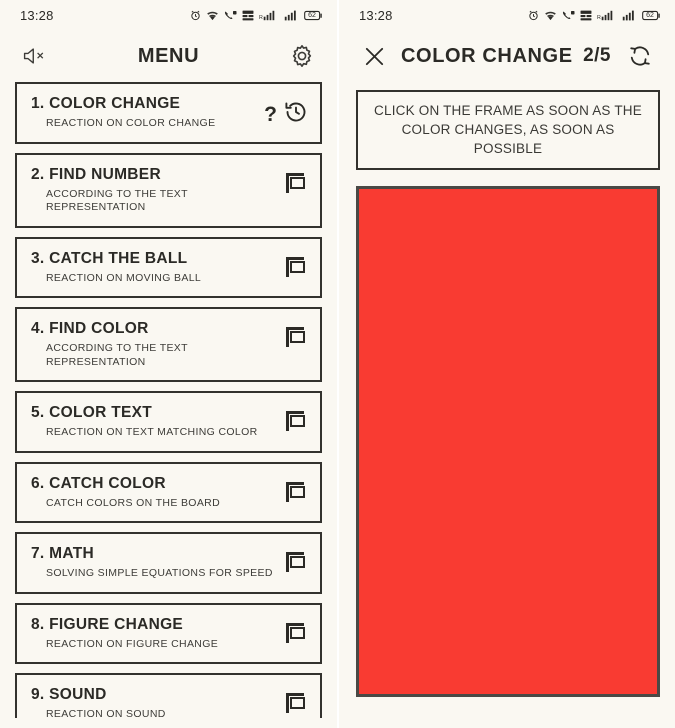 Image resolution: width=675 pixels, height=728 pixels. Describe the element at coordinates (133, 502) in the screenshot. I see `menu-item-subtitle: CATCH COLORS ON THE BOARD` at that location.